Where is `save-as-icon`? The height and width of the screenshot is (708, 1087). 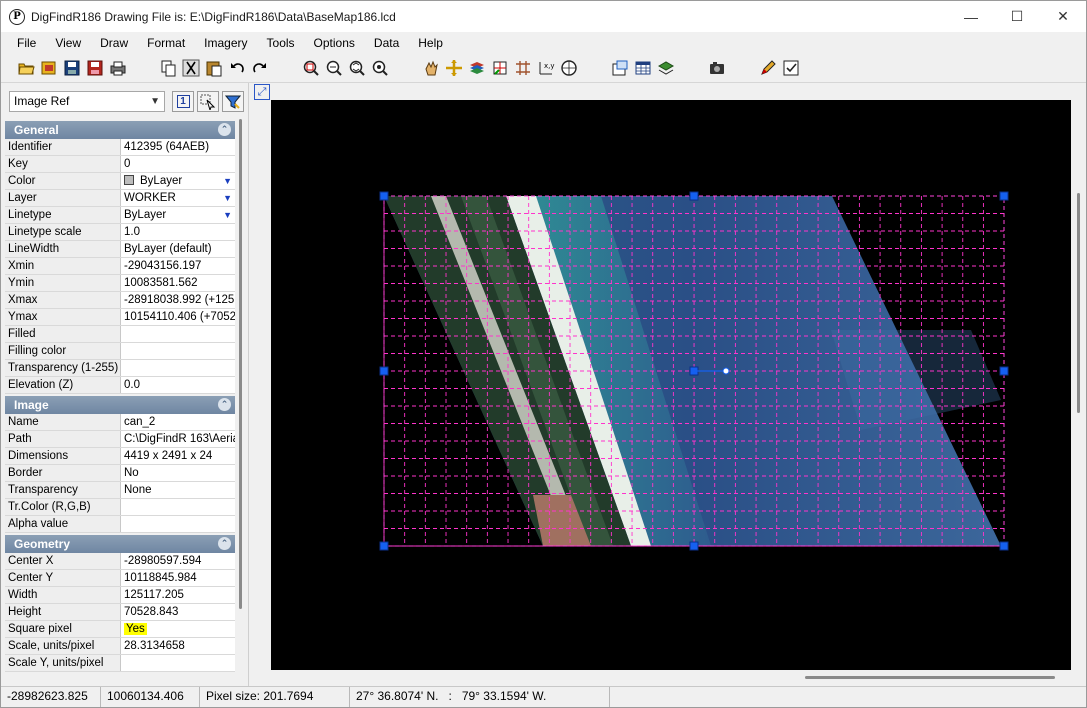
save-as-icon is located at coordinates (95, 68).